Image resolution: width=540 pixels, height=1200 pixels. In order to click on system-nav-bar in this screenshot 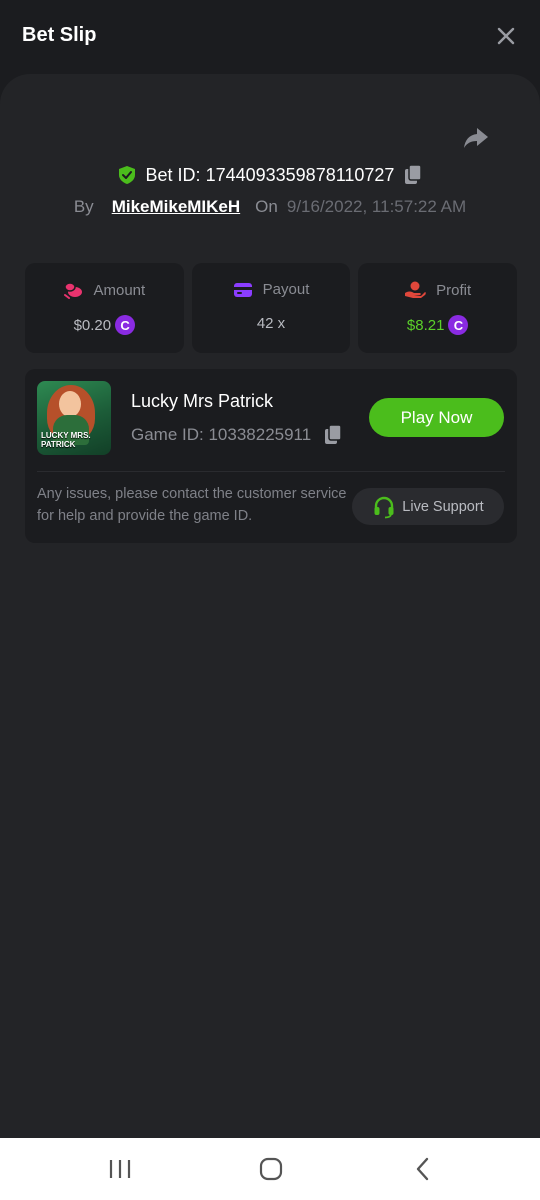, I will do `click(270, 1169)`.